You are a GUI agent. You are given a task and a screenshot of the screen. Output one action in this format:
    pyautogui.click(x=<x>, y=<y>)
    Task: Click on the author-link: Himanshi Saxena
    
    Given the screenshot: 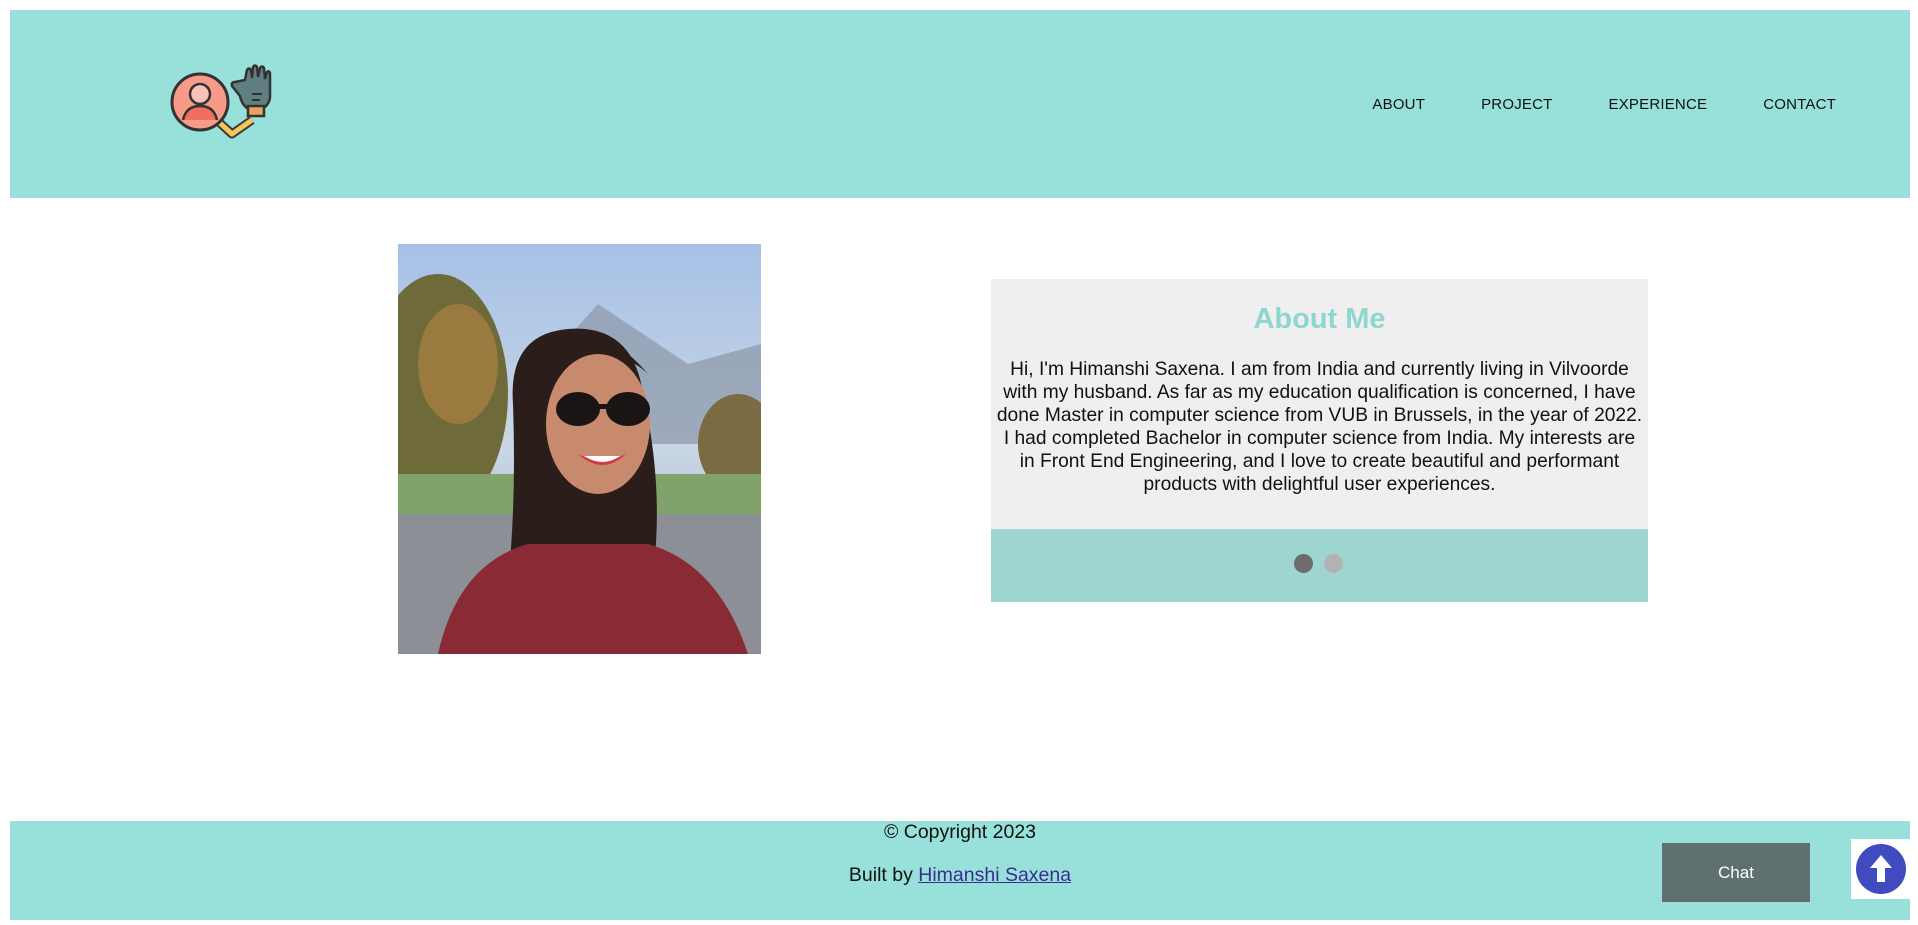 What is the action you would take?
    pyautogui.click(x=994, y=875)
    